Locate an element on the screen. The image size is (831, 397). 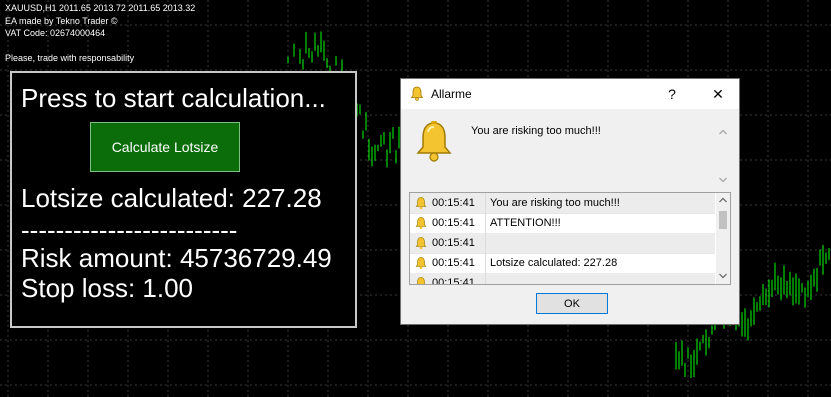
calculate-lotsize-button: Calculate Lotsize is located at coordinates (165, 147).